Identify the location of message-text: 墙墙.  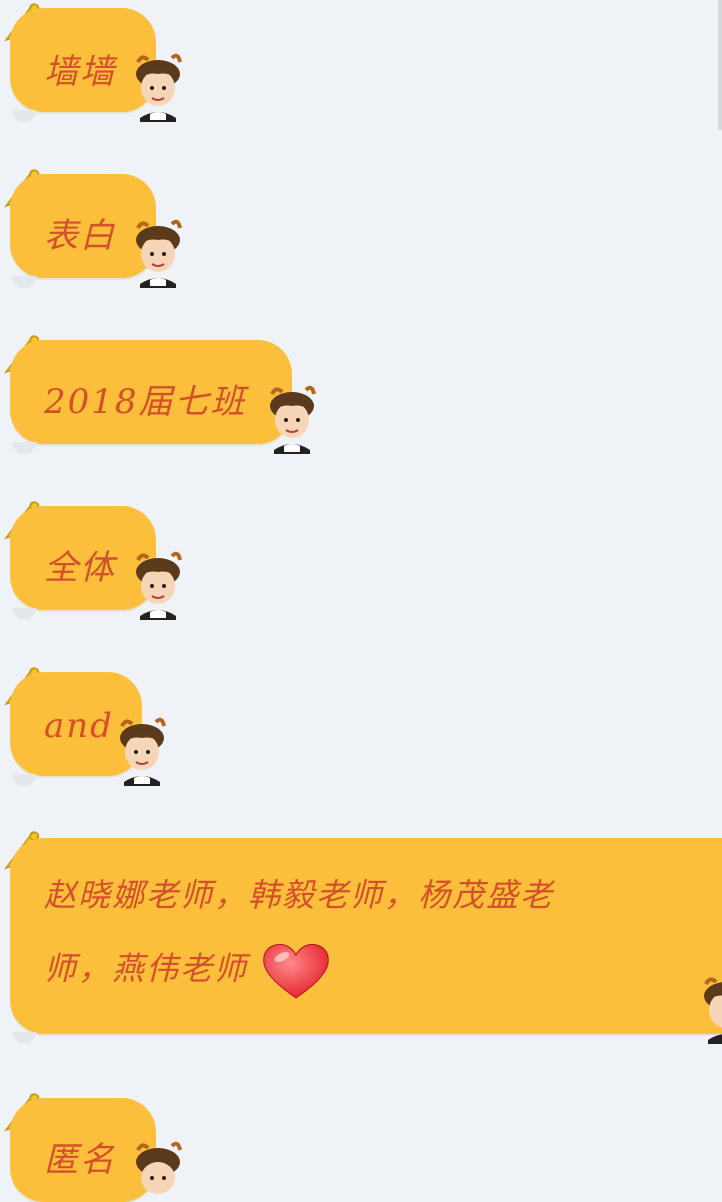
(80, 72).